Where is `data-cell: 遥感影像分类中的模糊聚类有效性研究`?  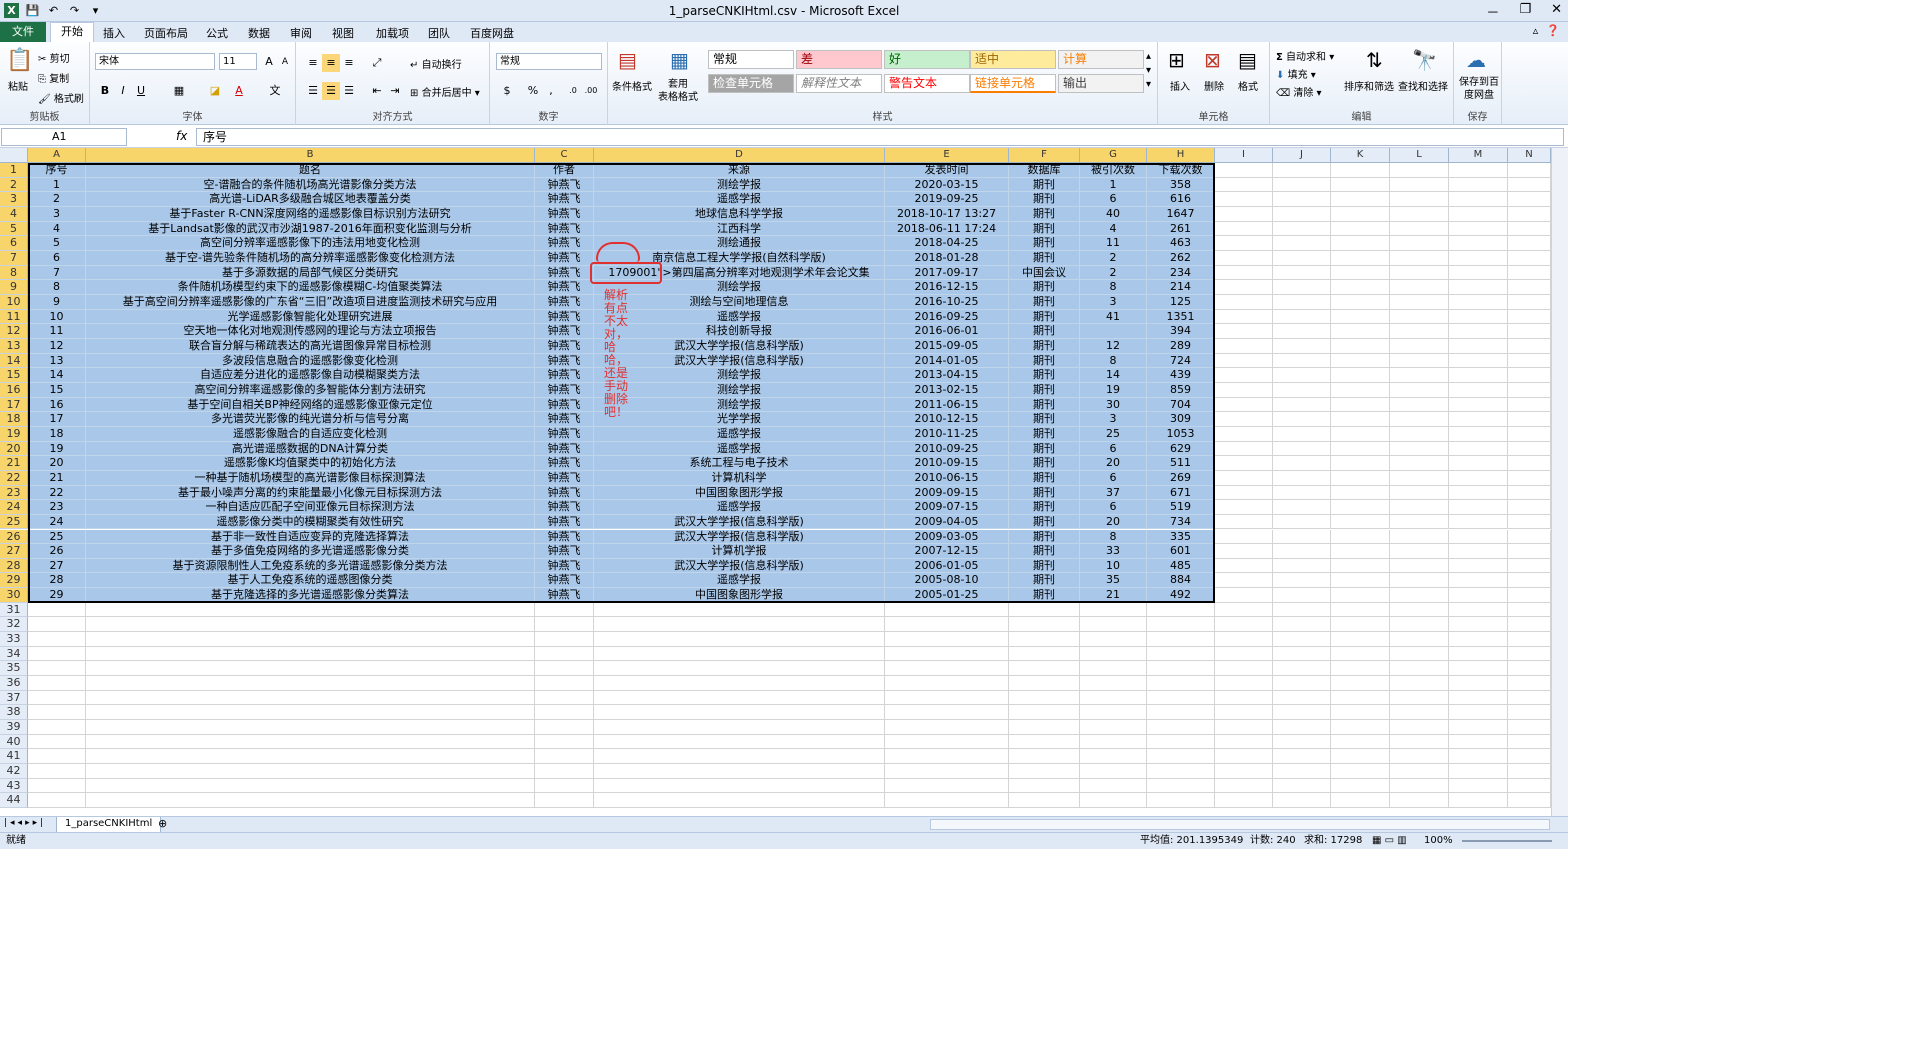
data-cell: 遥感影像分类中的模糊聚类有效性研究 is located at coordinates (310, 522).